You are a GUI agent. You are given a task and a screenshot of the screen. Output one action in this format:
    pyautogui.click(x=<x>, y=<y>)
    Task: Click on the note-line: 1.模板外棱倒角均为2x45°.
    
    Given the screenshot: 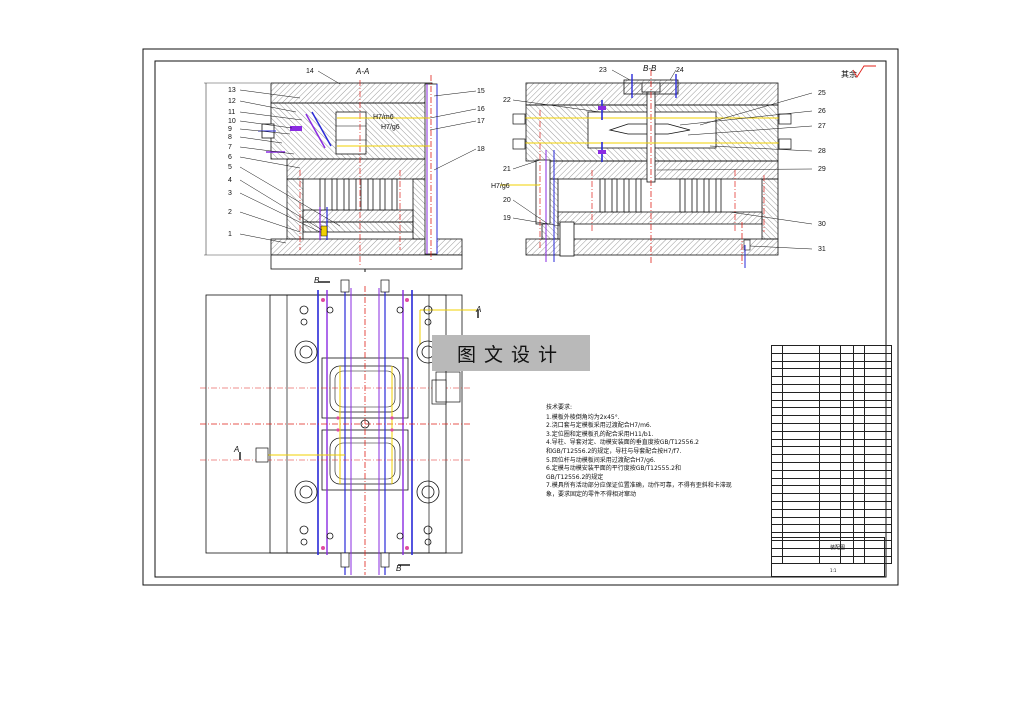 What is the action you would take?
    pyautogui.click(x=583, y=417)
    